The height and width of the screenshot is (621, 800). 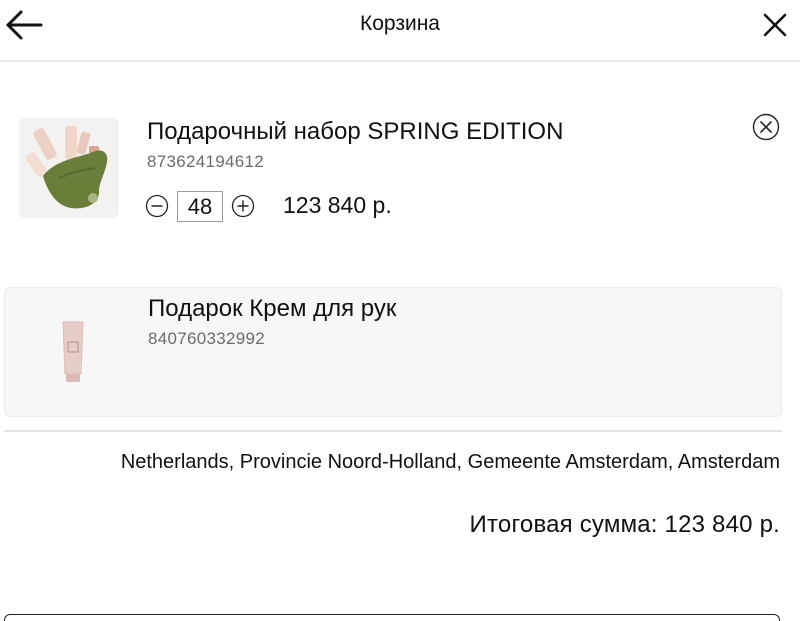 What do you see at coordinates (206, 161) in the screenshot?
I see `product-sku: 873624194612` at bounding box center [206, 161].